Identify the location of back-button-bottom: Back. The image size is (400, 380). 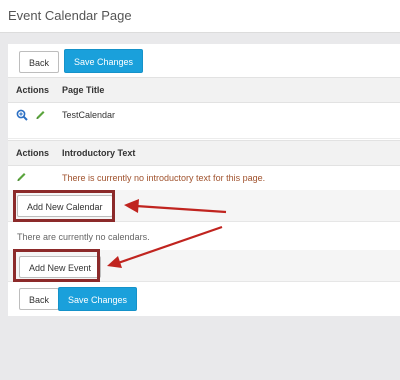
(39, 299).